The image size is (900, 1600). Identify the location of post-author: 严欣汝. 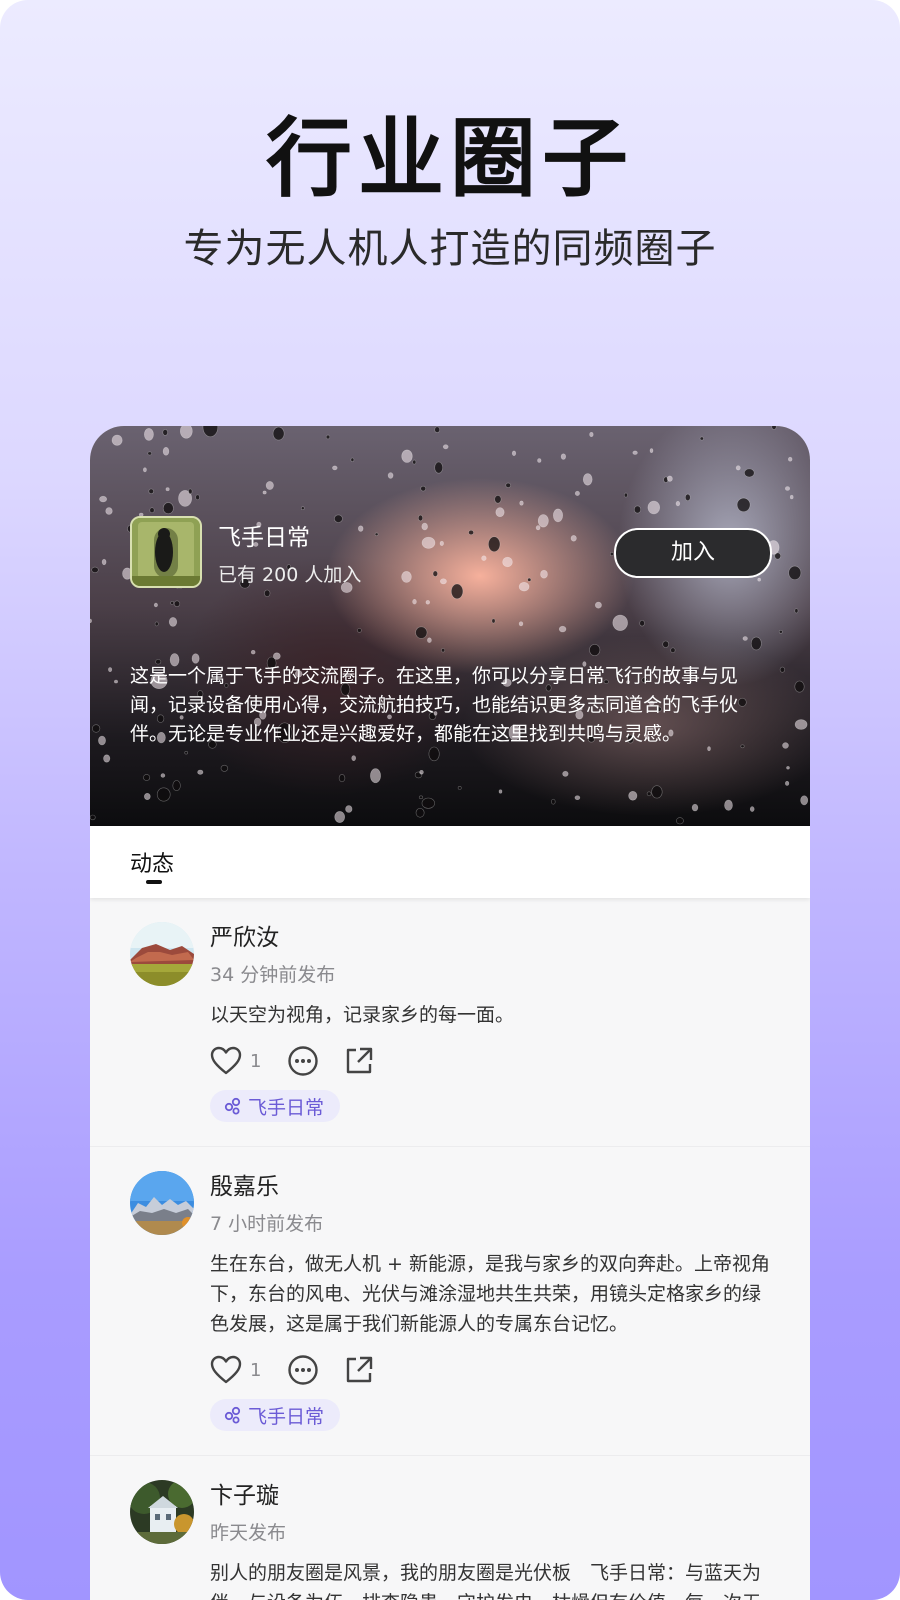
(490, 938).